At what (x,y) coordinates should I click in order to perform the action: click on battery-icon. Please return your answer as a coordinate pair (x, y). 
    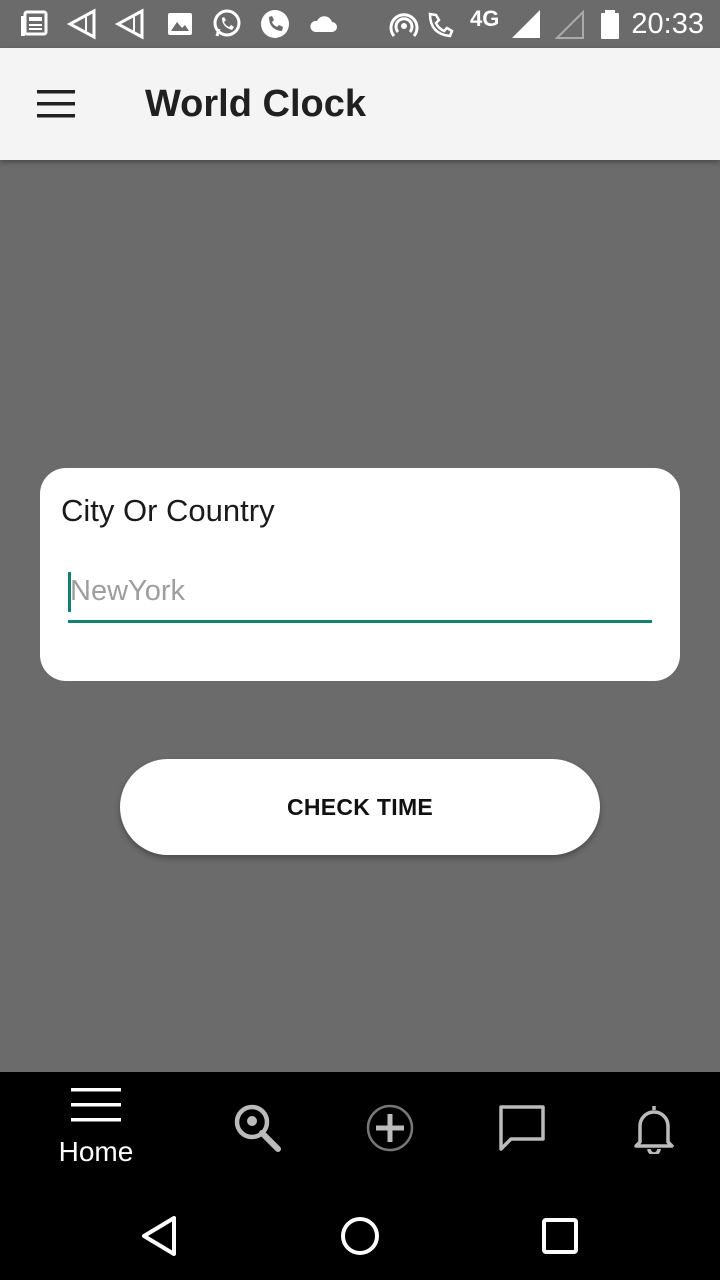
    Looking at the image, I should click on (610, 24).